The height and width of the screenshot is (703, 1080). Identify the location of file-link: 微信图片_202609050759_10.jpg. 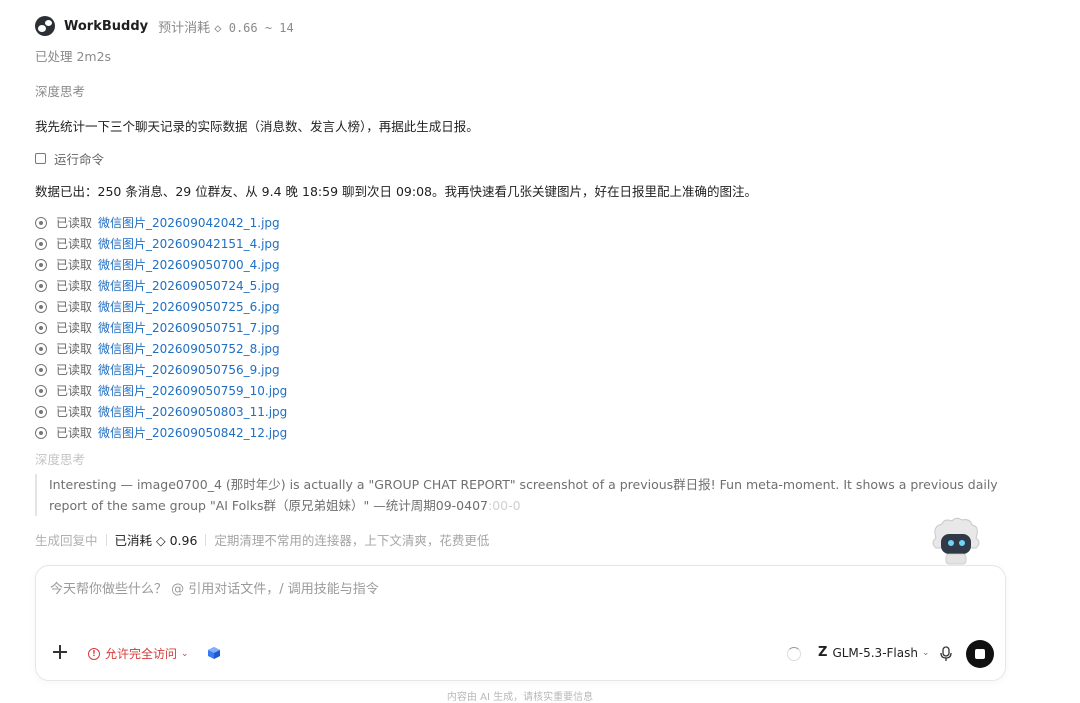
(192, 390).